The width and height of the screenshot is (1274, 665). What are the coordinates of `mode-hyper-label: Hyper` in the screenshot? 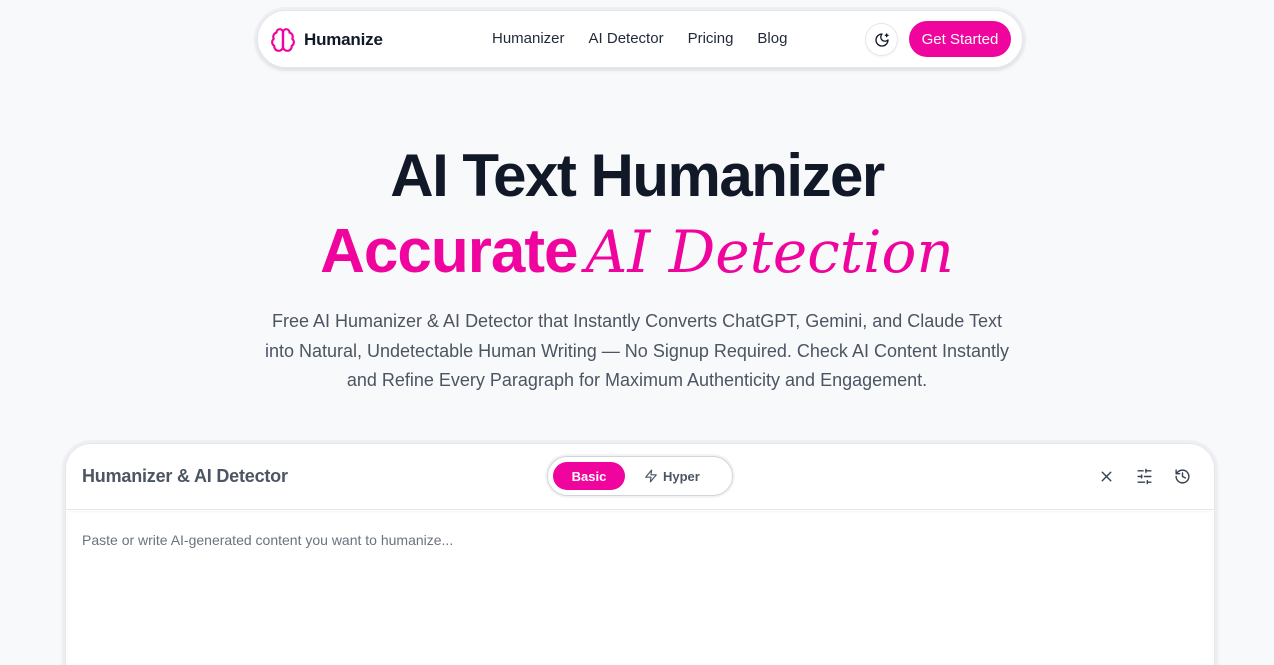 It's located at (681, 476).